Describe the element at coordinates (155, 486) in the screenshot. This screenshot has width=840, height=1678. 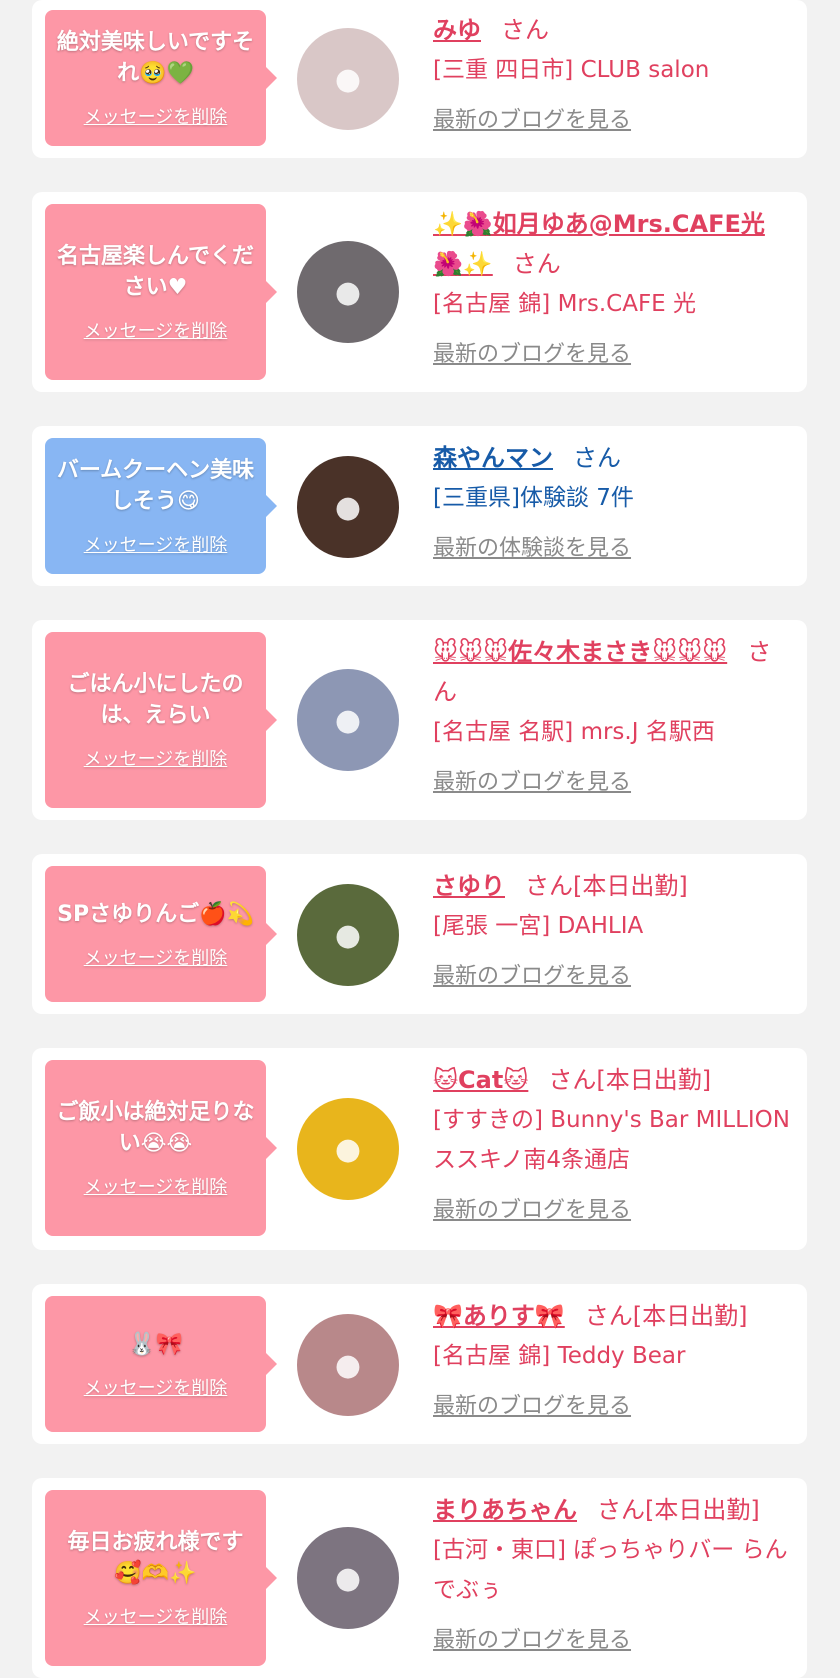
I see `message-text: バームクーヘン美味しそう😋` at that location.